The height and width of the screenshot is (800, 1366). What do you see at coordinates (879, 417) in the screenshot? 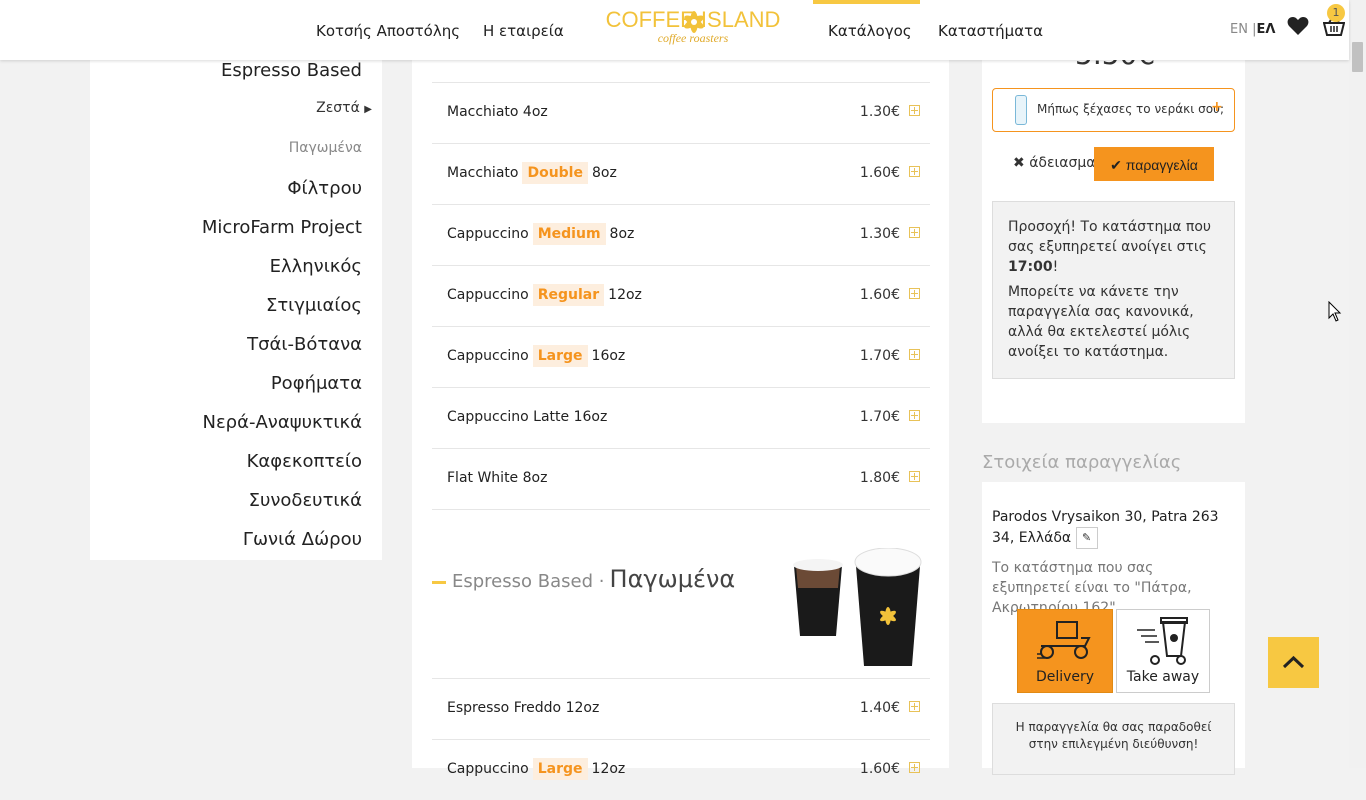
I see `product-price: 1.70€` at bounding box center [879, 417].